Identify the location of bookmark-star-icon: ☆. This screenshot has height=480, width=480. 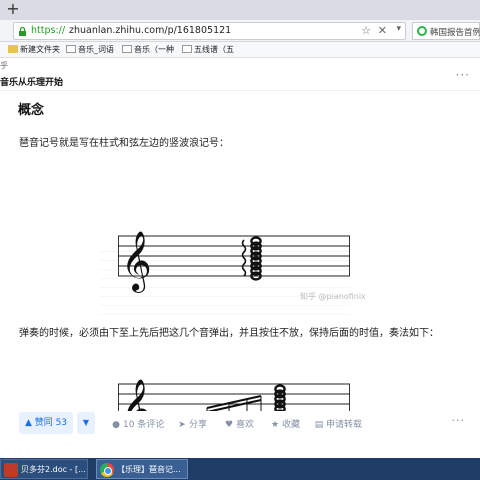
(366, 30).